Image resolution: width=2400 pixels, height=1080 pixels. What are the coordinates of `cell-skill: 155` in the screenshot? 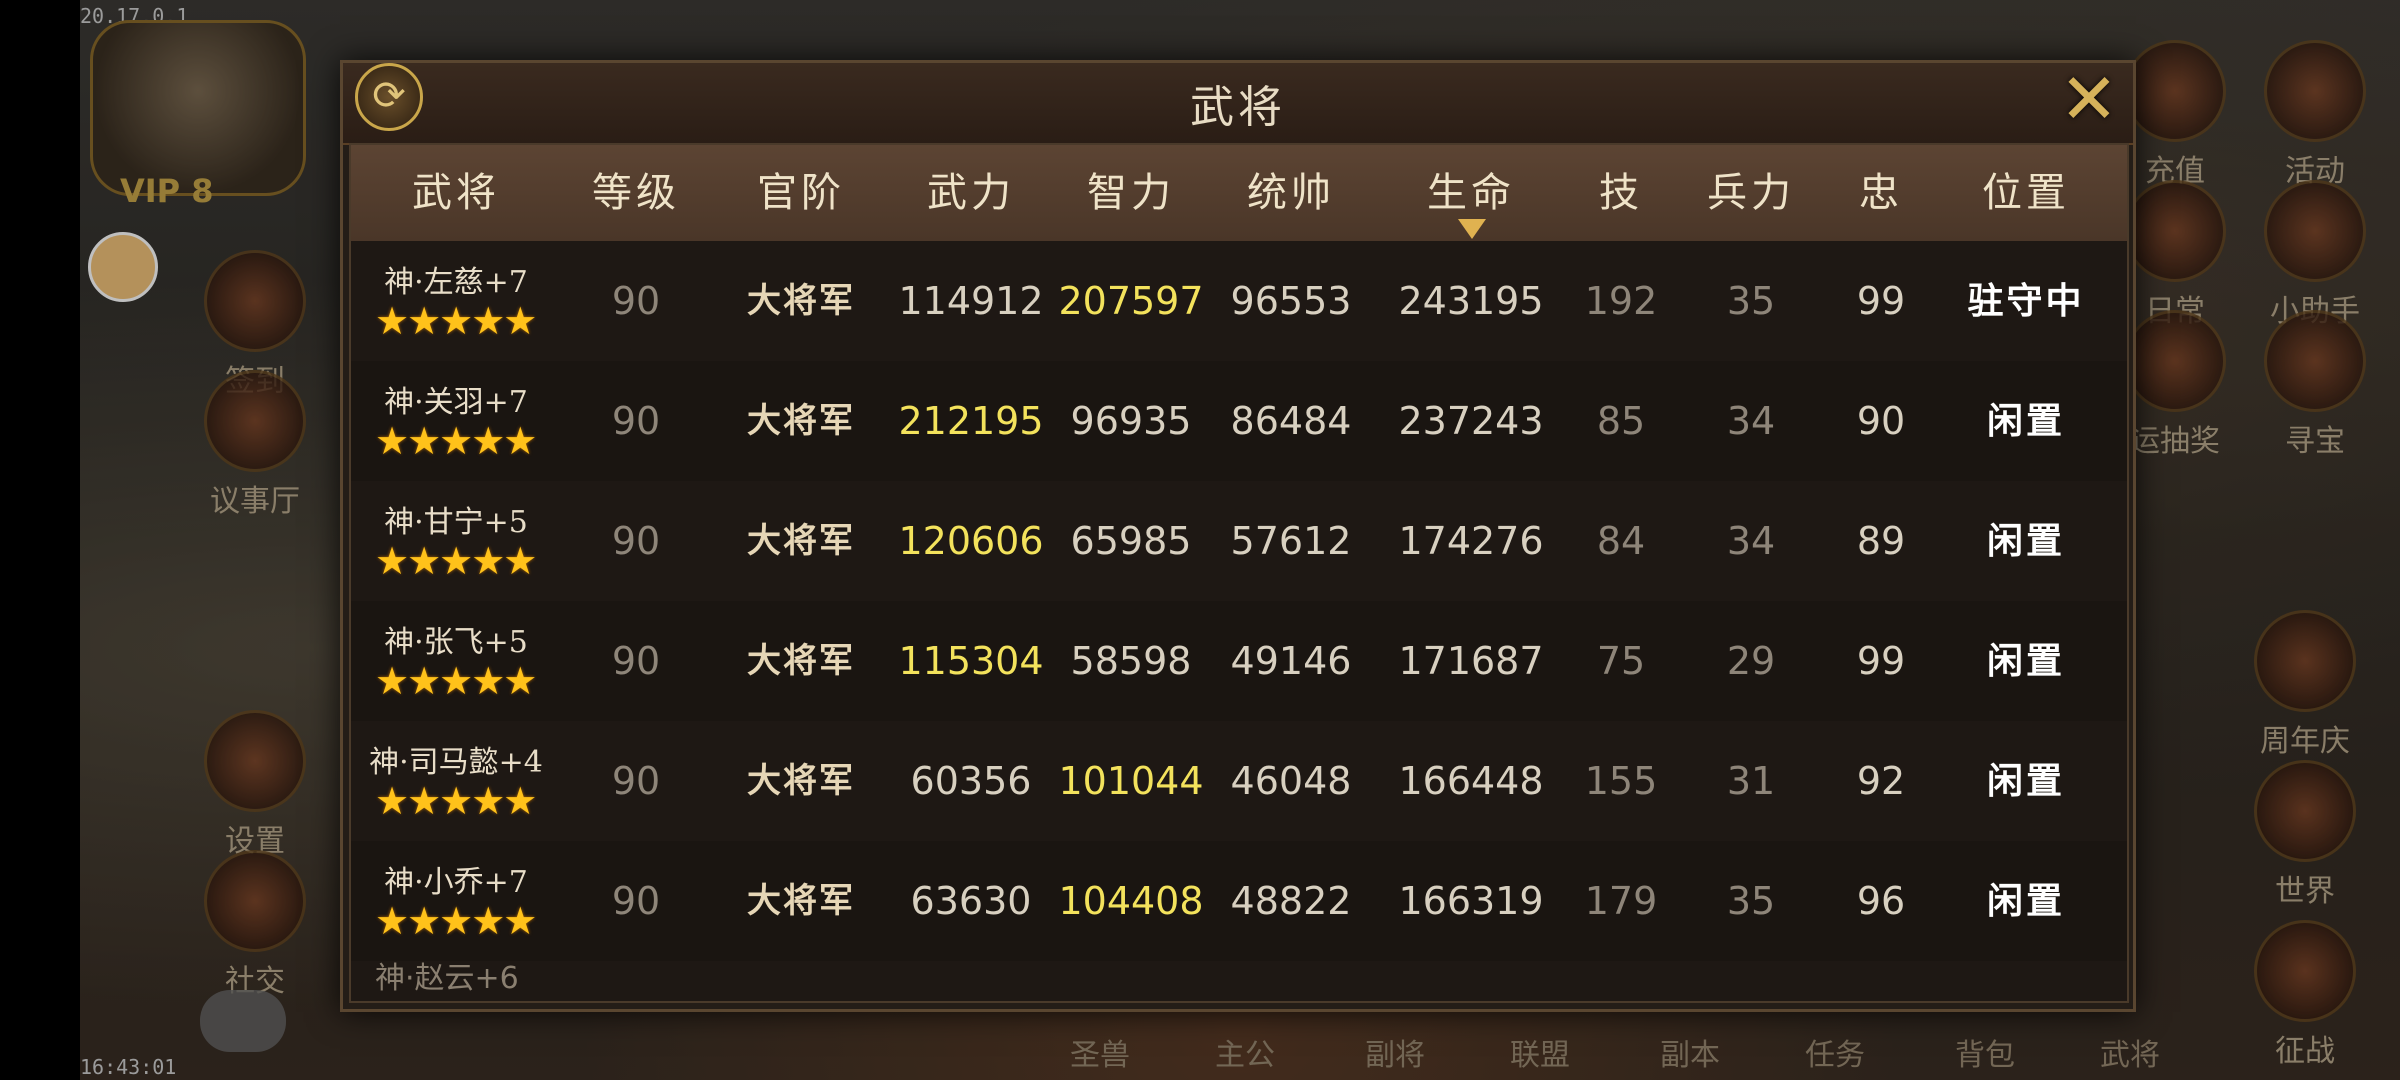 It's located at (1621, 781).